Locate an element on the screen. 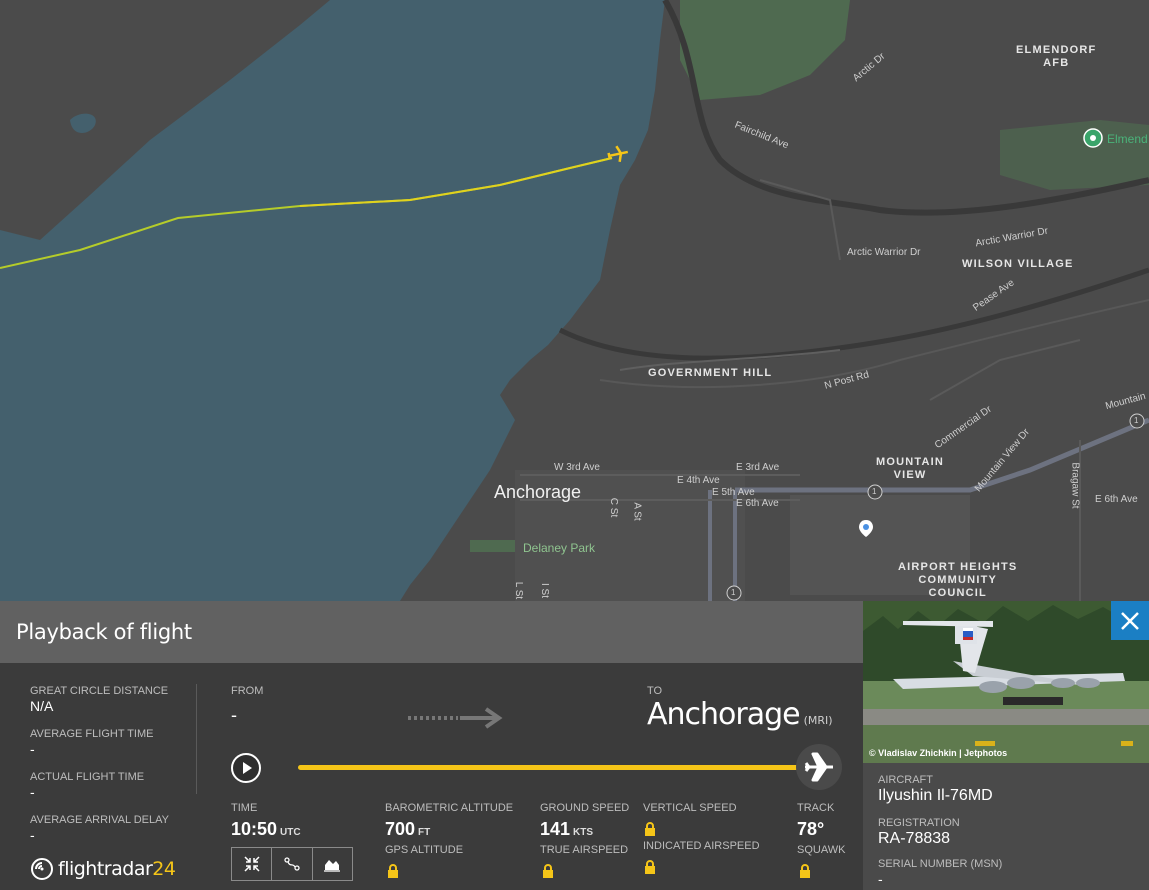 This screenshot has height=890, width=1149. actual-flight-time-value: - is located at coordinates (32, 792).